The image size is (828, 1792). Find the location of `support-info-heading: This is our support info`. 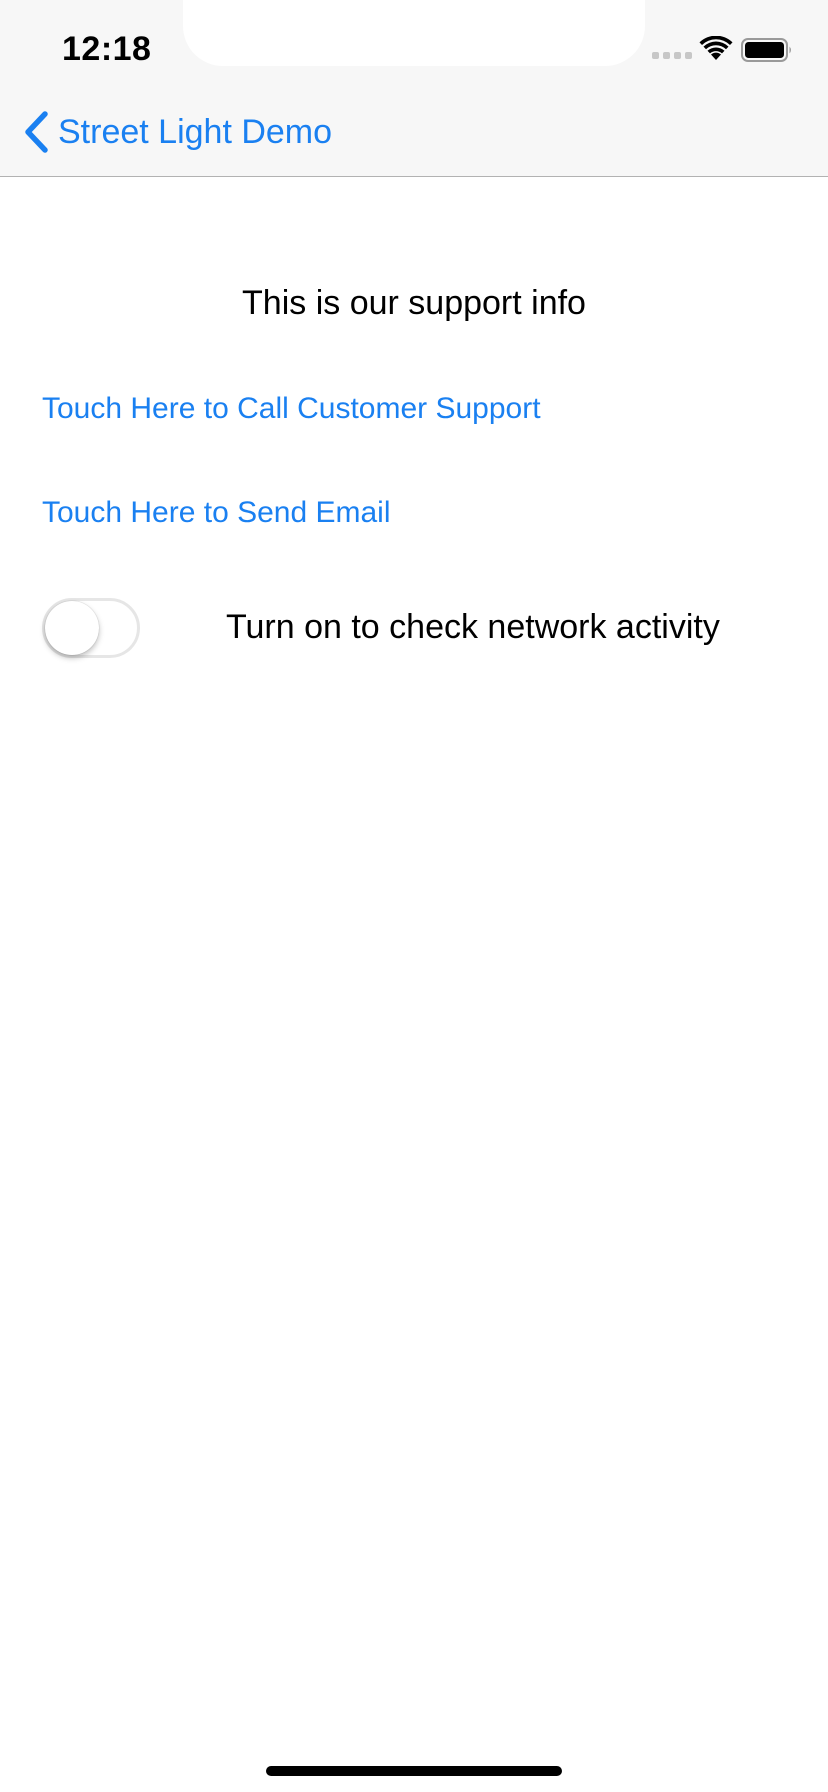

support-info-heading: This is our support info is located at coordinates (414, 303).